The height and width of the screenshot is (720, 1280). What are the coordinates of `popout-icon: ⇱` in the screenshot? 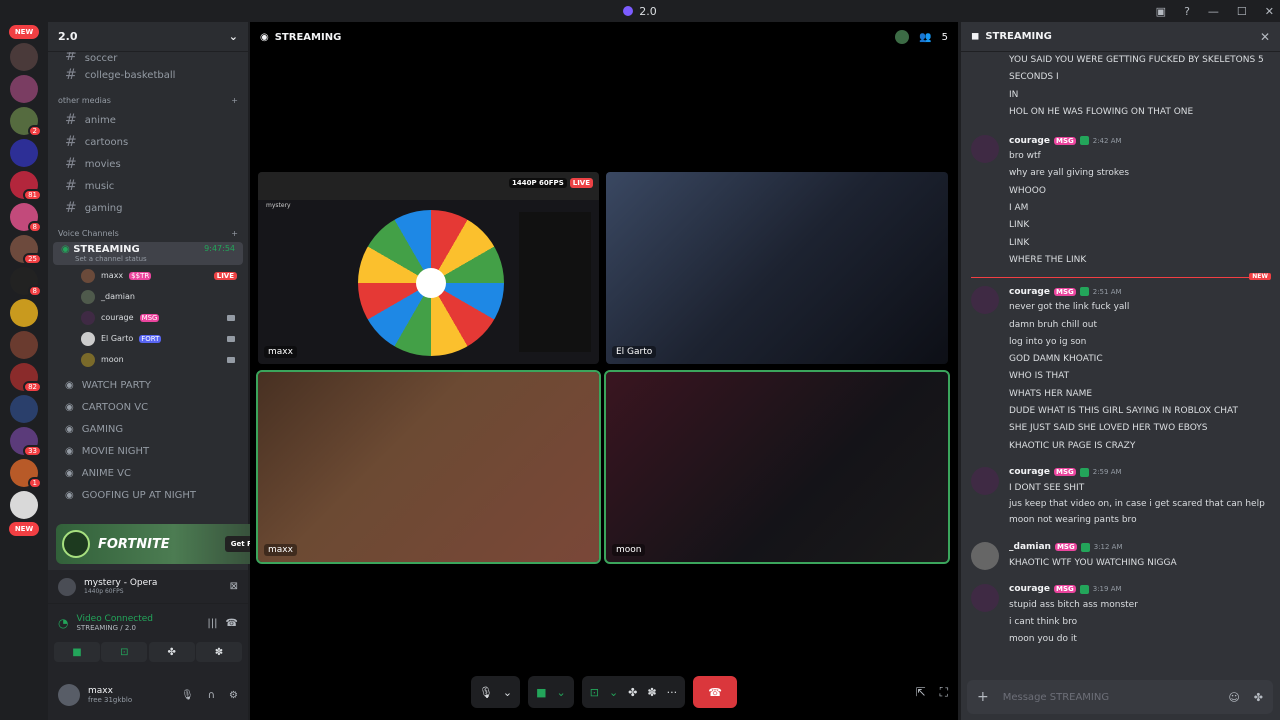 It's located at (921, 692).